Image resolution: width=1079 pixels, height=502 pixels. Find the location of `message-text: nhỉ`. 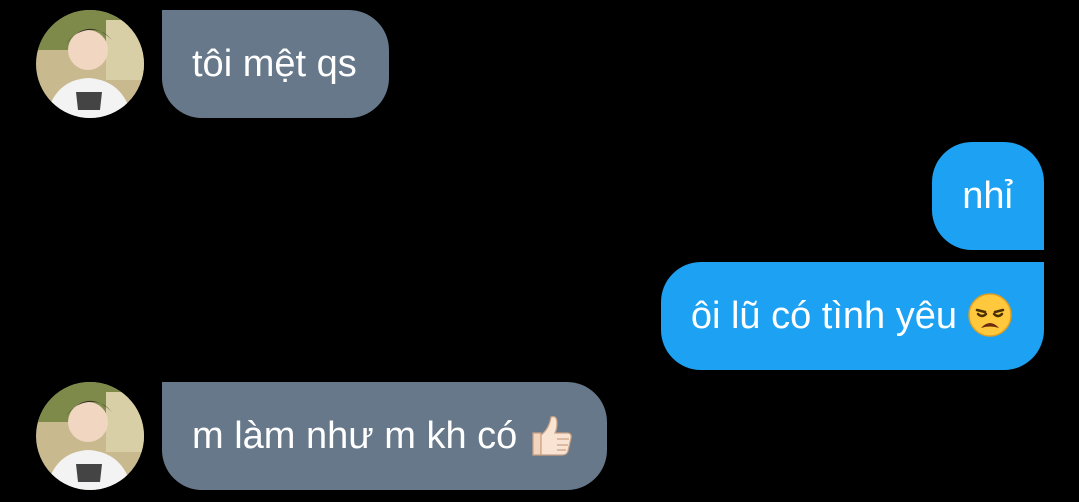

message-text: nhỉ is located at coordinates (987, 196).